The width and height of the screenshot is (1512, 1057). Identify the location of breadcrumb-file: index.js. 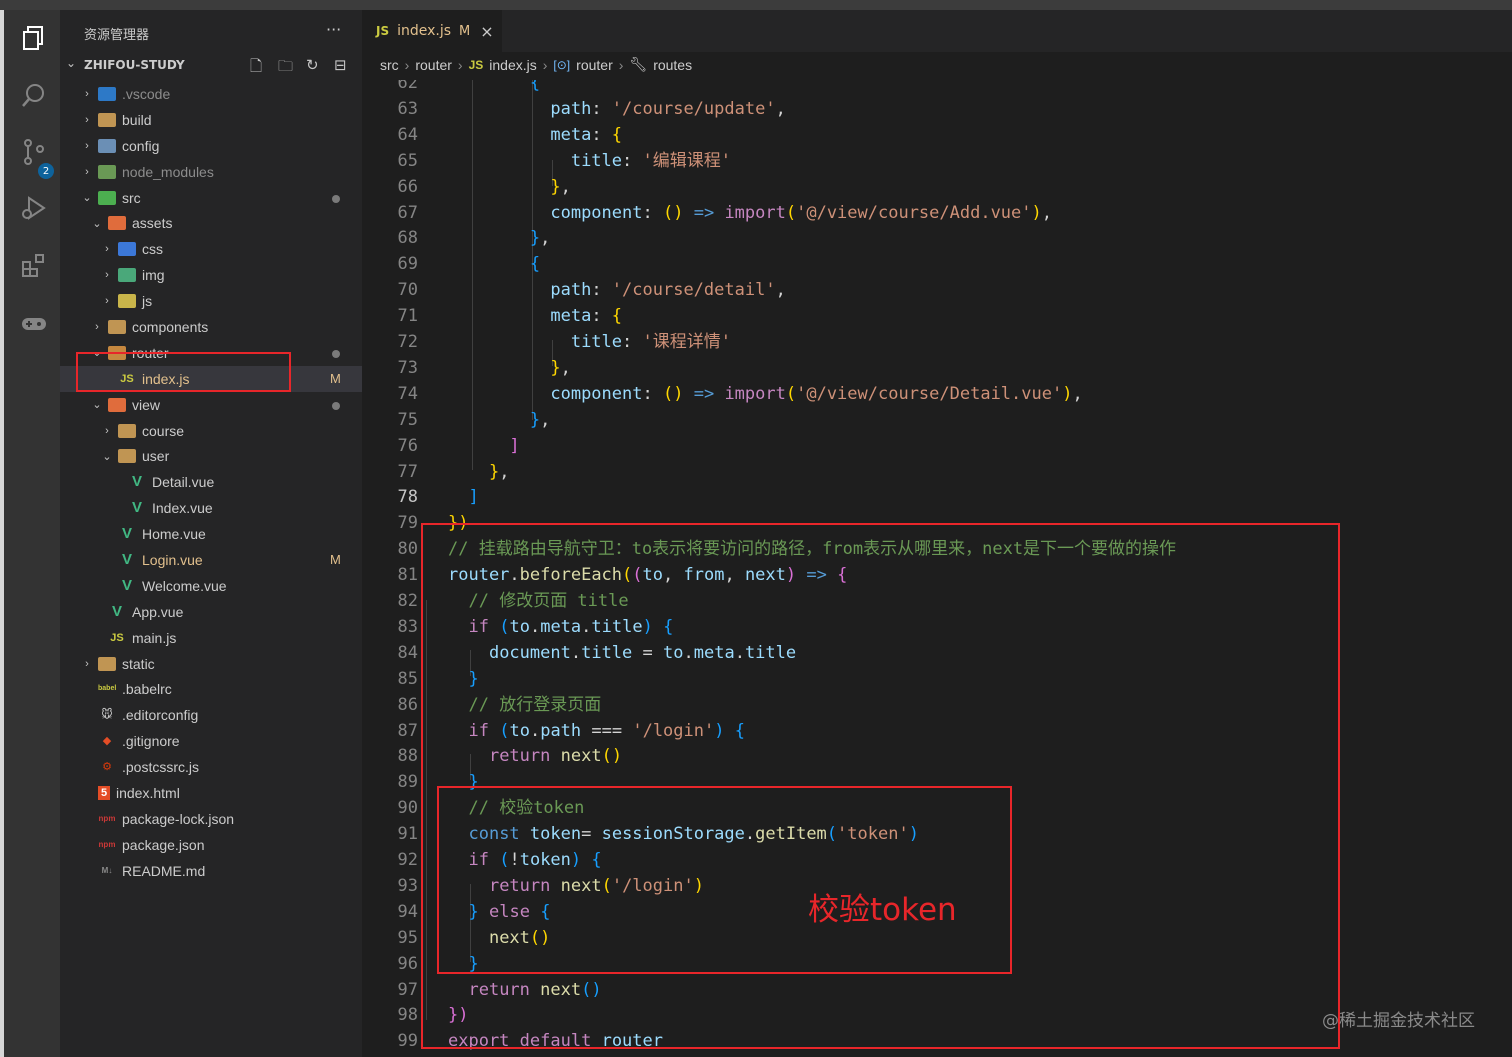
(512, 65).